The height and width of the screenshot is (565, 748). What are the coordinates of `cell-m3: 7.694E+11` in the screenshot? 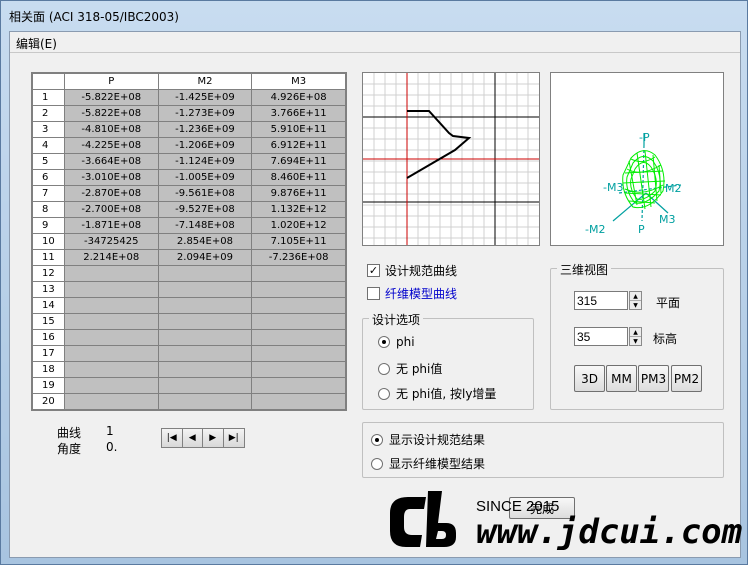 It's located at (298, 161).